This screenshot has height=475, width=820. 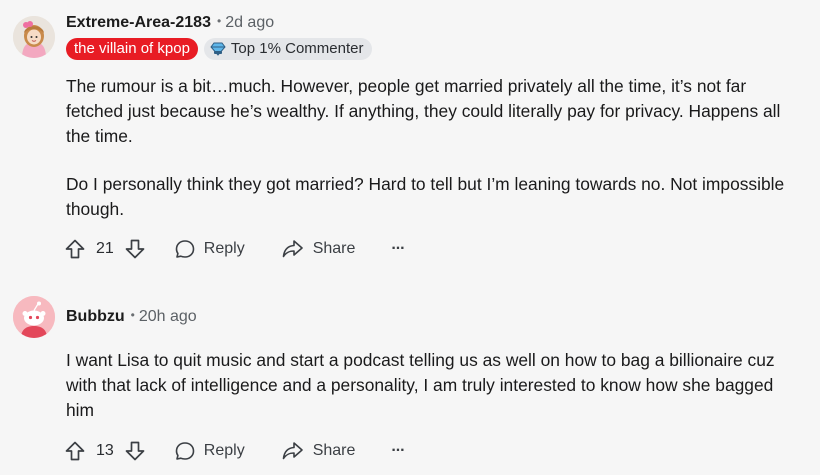 I want to click on vote-count: 13, so click(x=105, y=450).